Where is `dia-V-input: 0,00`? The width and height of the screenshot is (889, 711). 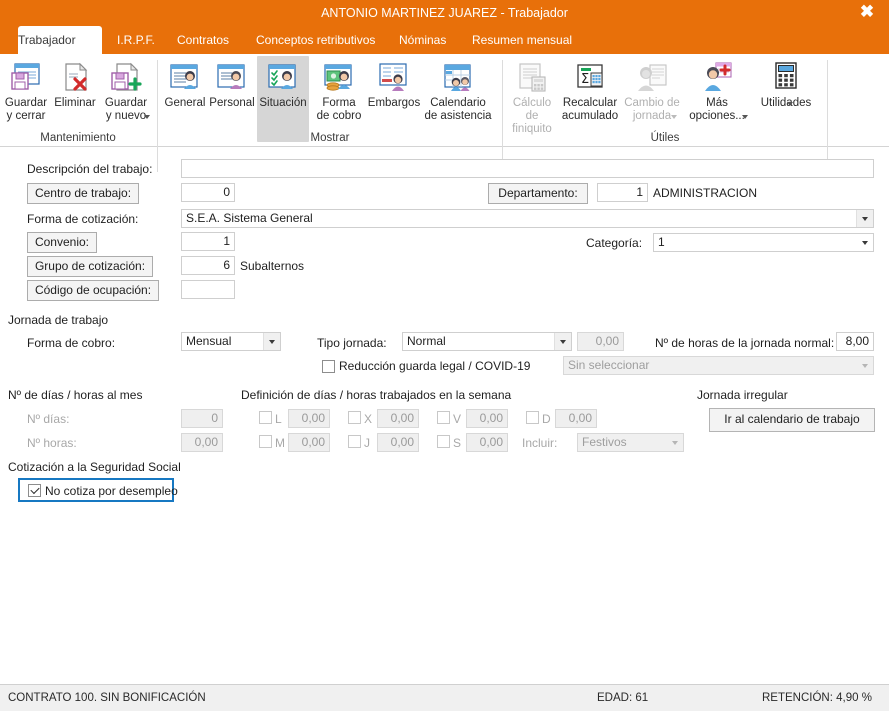
dia-V-input: 0,00 is located at coordinates (487, 418).